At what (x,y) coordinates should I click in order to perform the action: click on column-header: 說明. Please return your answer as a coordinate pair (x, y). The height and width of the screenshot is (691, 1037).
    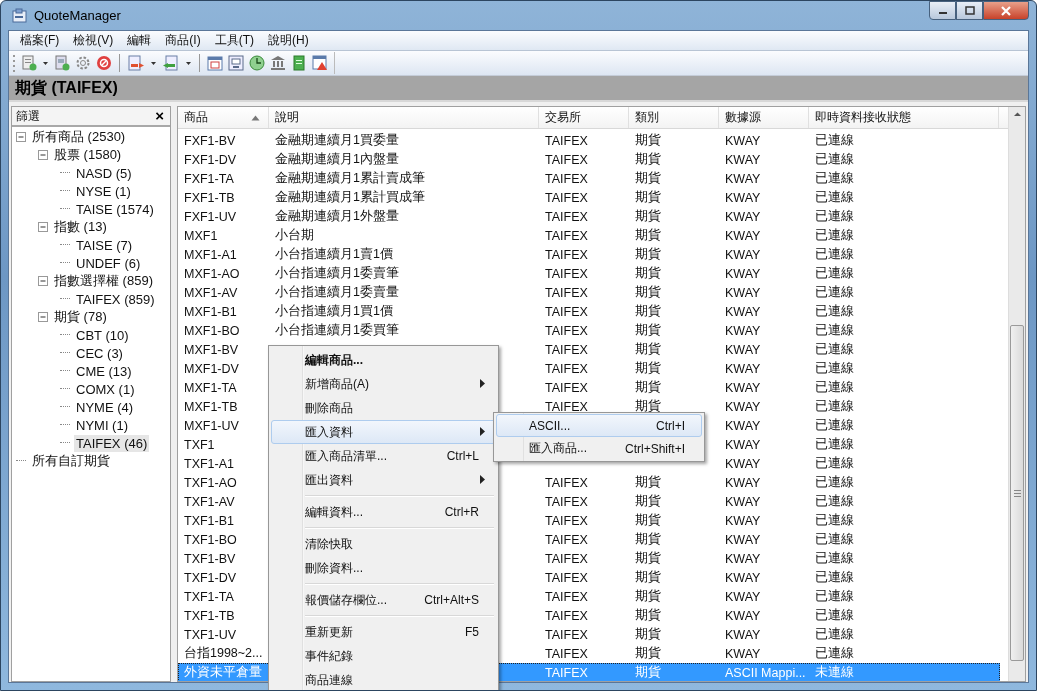
    Looking at the image, I should click on (404, 117).